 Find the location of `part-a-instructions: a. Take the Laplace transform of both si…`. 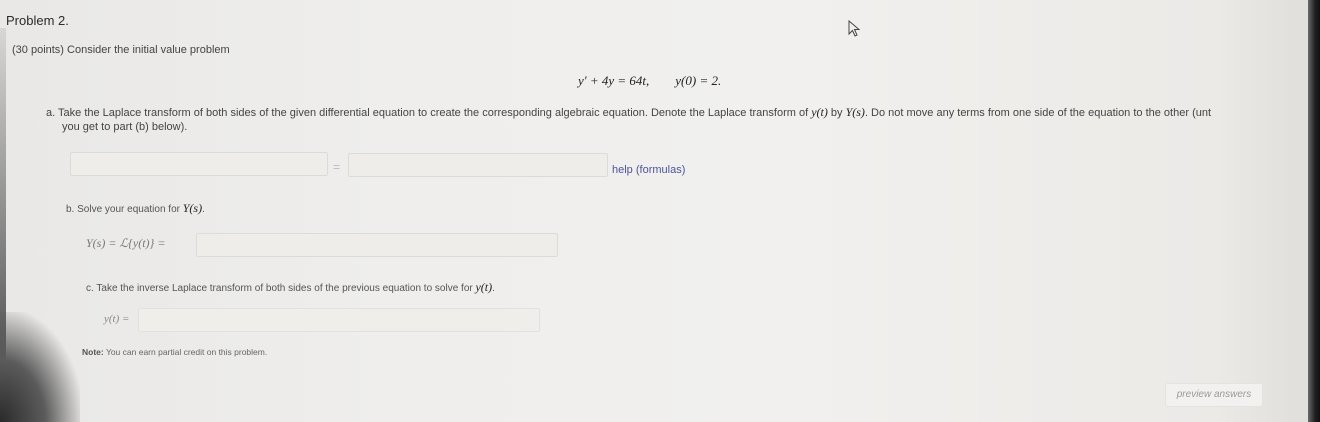

part-a-instructions: a. Take the Laplace transform of both si… is located at coordinates (681, 119).